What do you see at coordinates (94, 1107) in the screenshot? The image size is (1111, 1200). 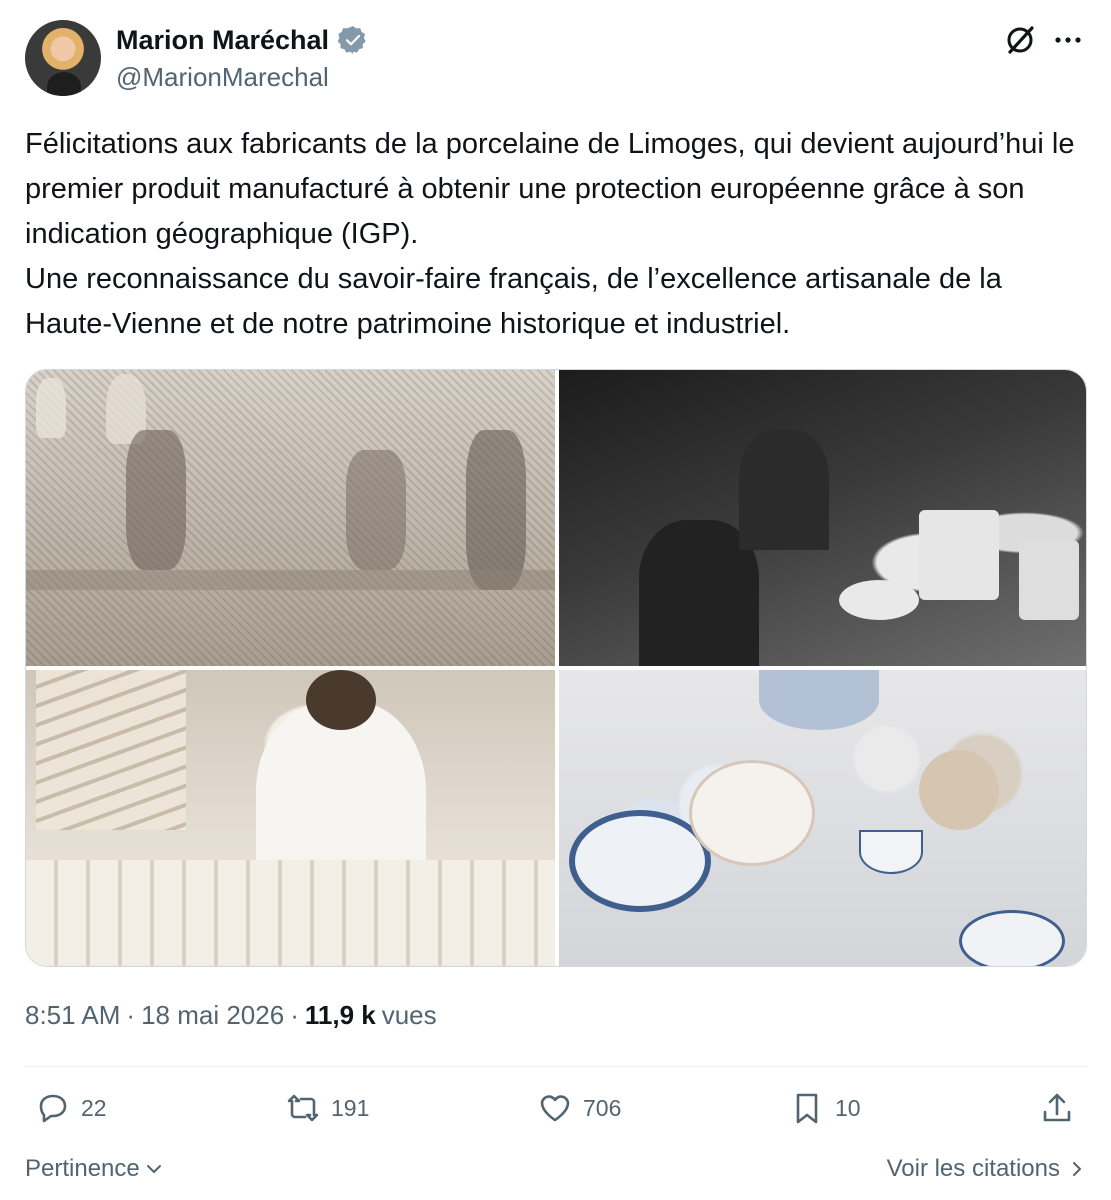 I see `reply-count: 22` at bounding box center [94, 1107].